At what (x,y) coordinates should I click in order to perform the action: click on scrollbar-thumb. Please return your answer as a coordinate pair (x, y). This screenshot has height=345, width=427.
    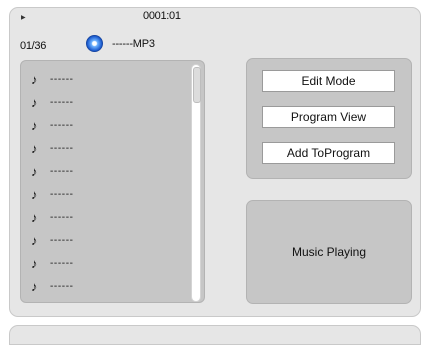
    Looking at the image, I should click on (197, 85).